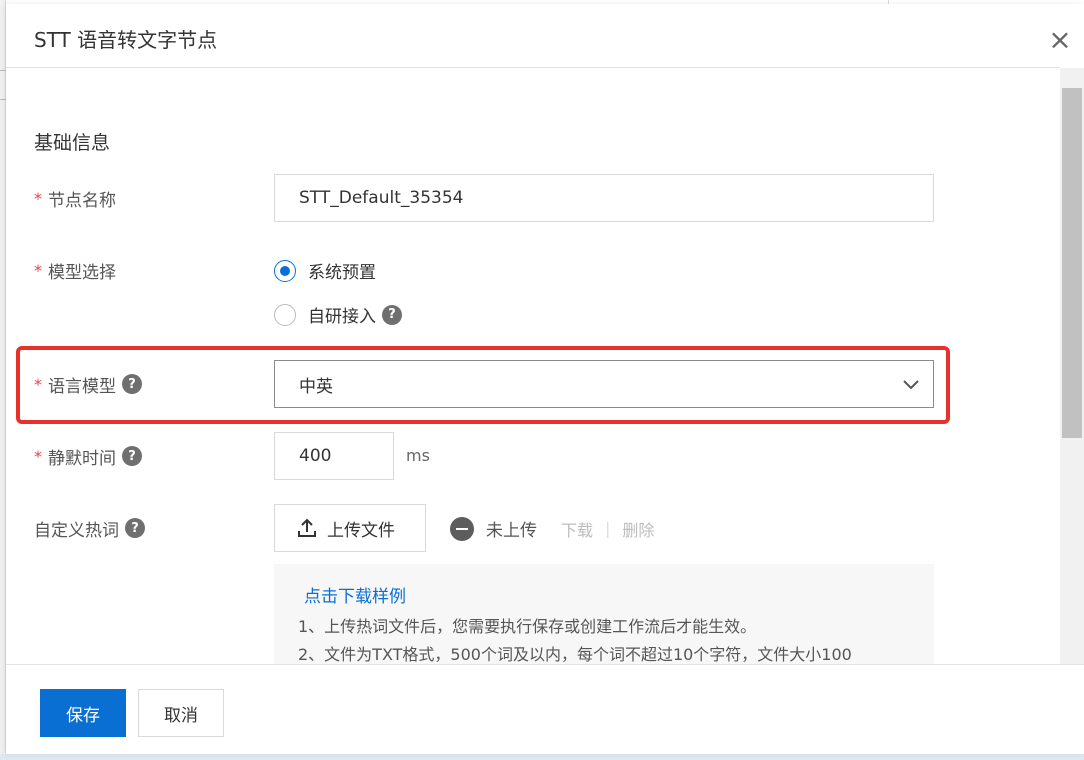  I want to click on node-name-label: * 节点名称, so click(75, 198).